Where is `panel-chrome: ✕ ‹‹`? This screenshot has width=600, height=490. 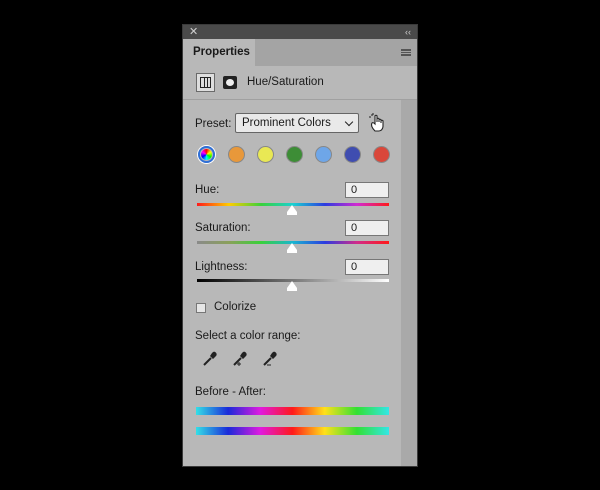 panel-chrome: ✕ ‹‹ is located at coordinates (300, 32).